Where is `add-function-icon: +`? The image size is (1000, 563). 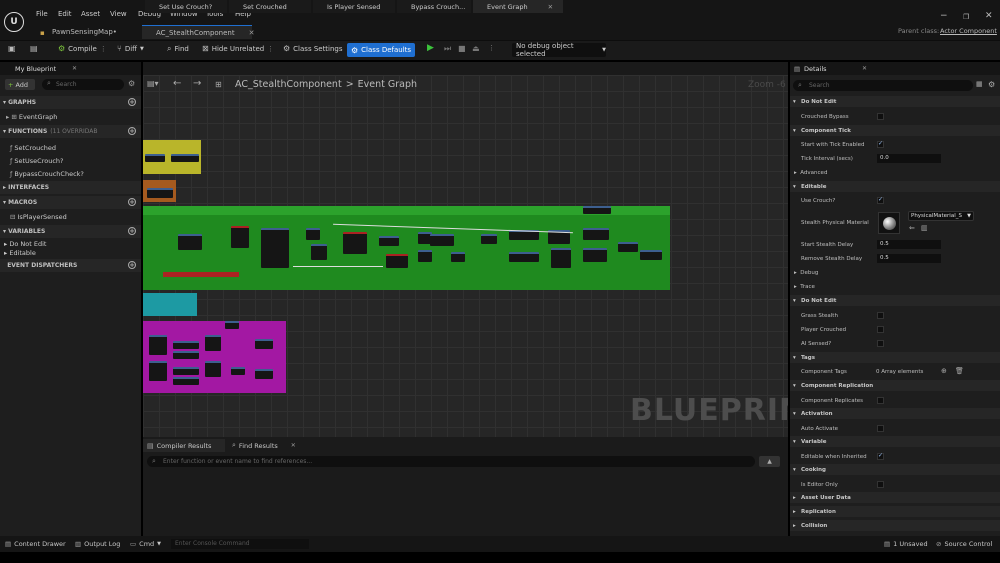 add-function-icon: + is located at coordinates (132, 131).